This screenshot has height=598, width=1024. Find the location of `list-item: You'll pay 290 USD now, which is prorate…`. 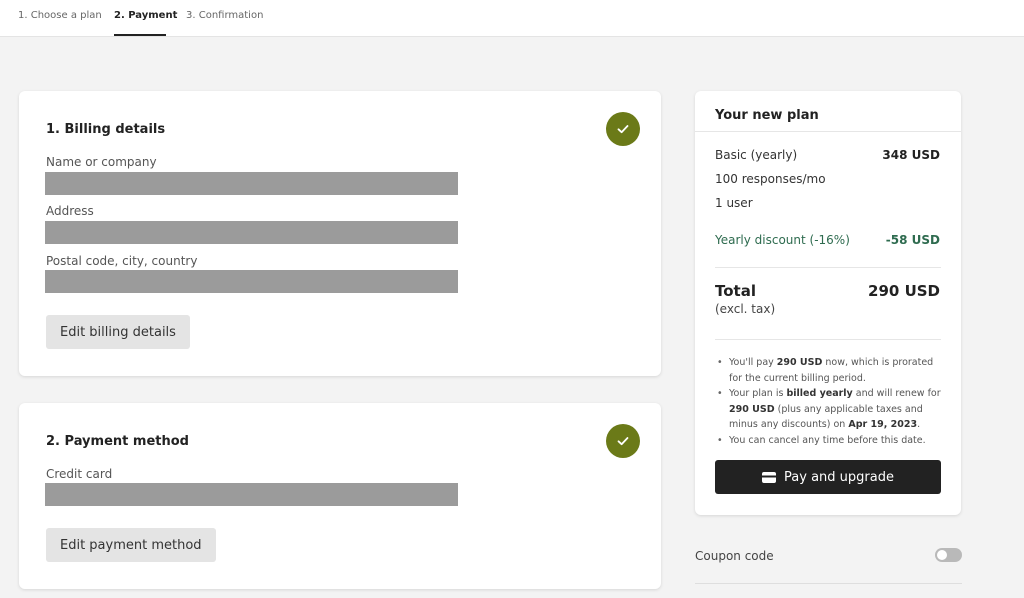

list-item: You'll pay 290 USD now, which is prorate… is located at coordinates (829, 370).